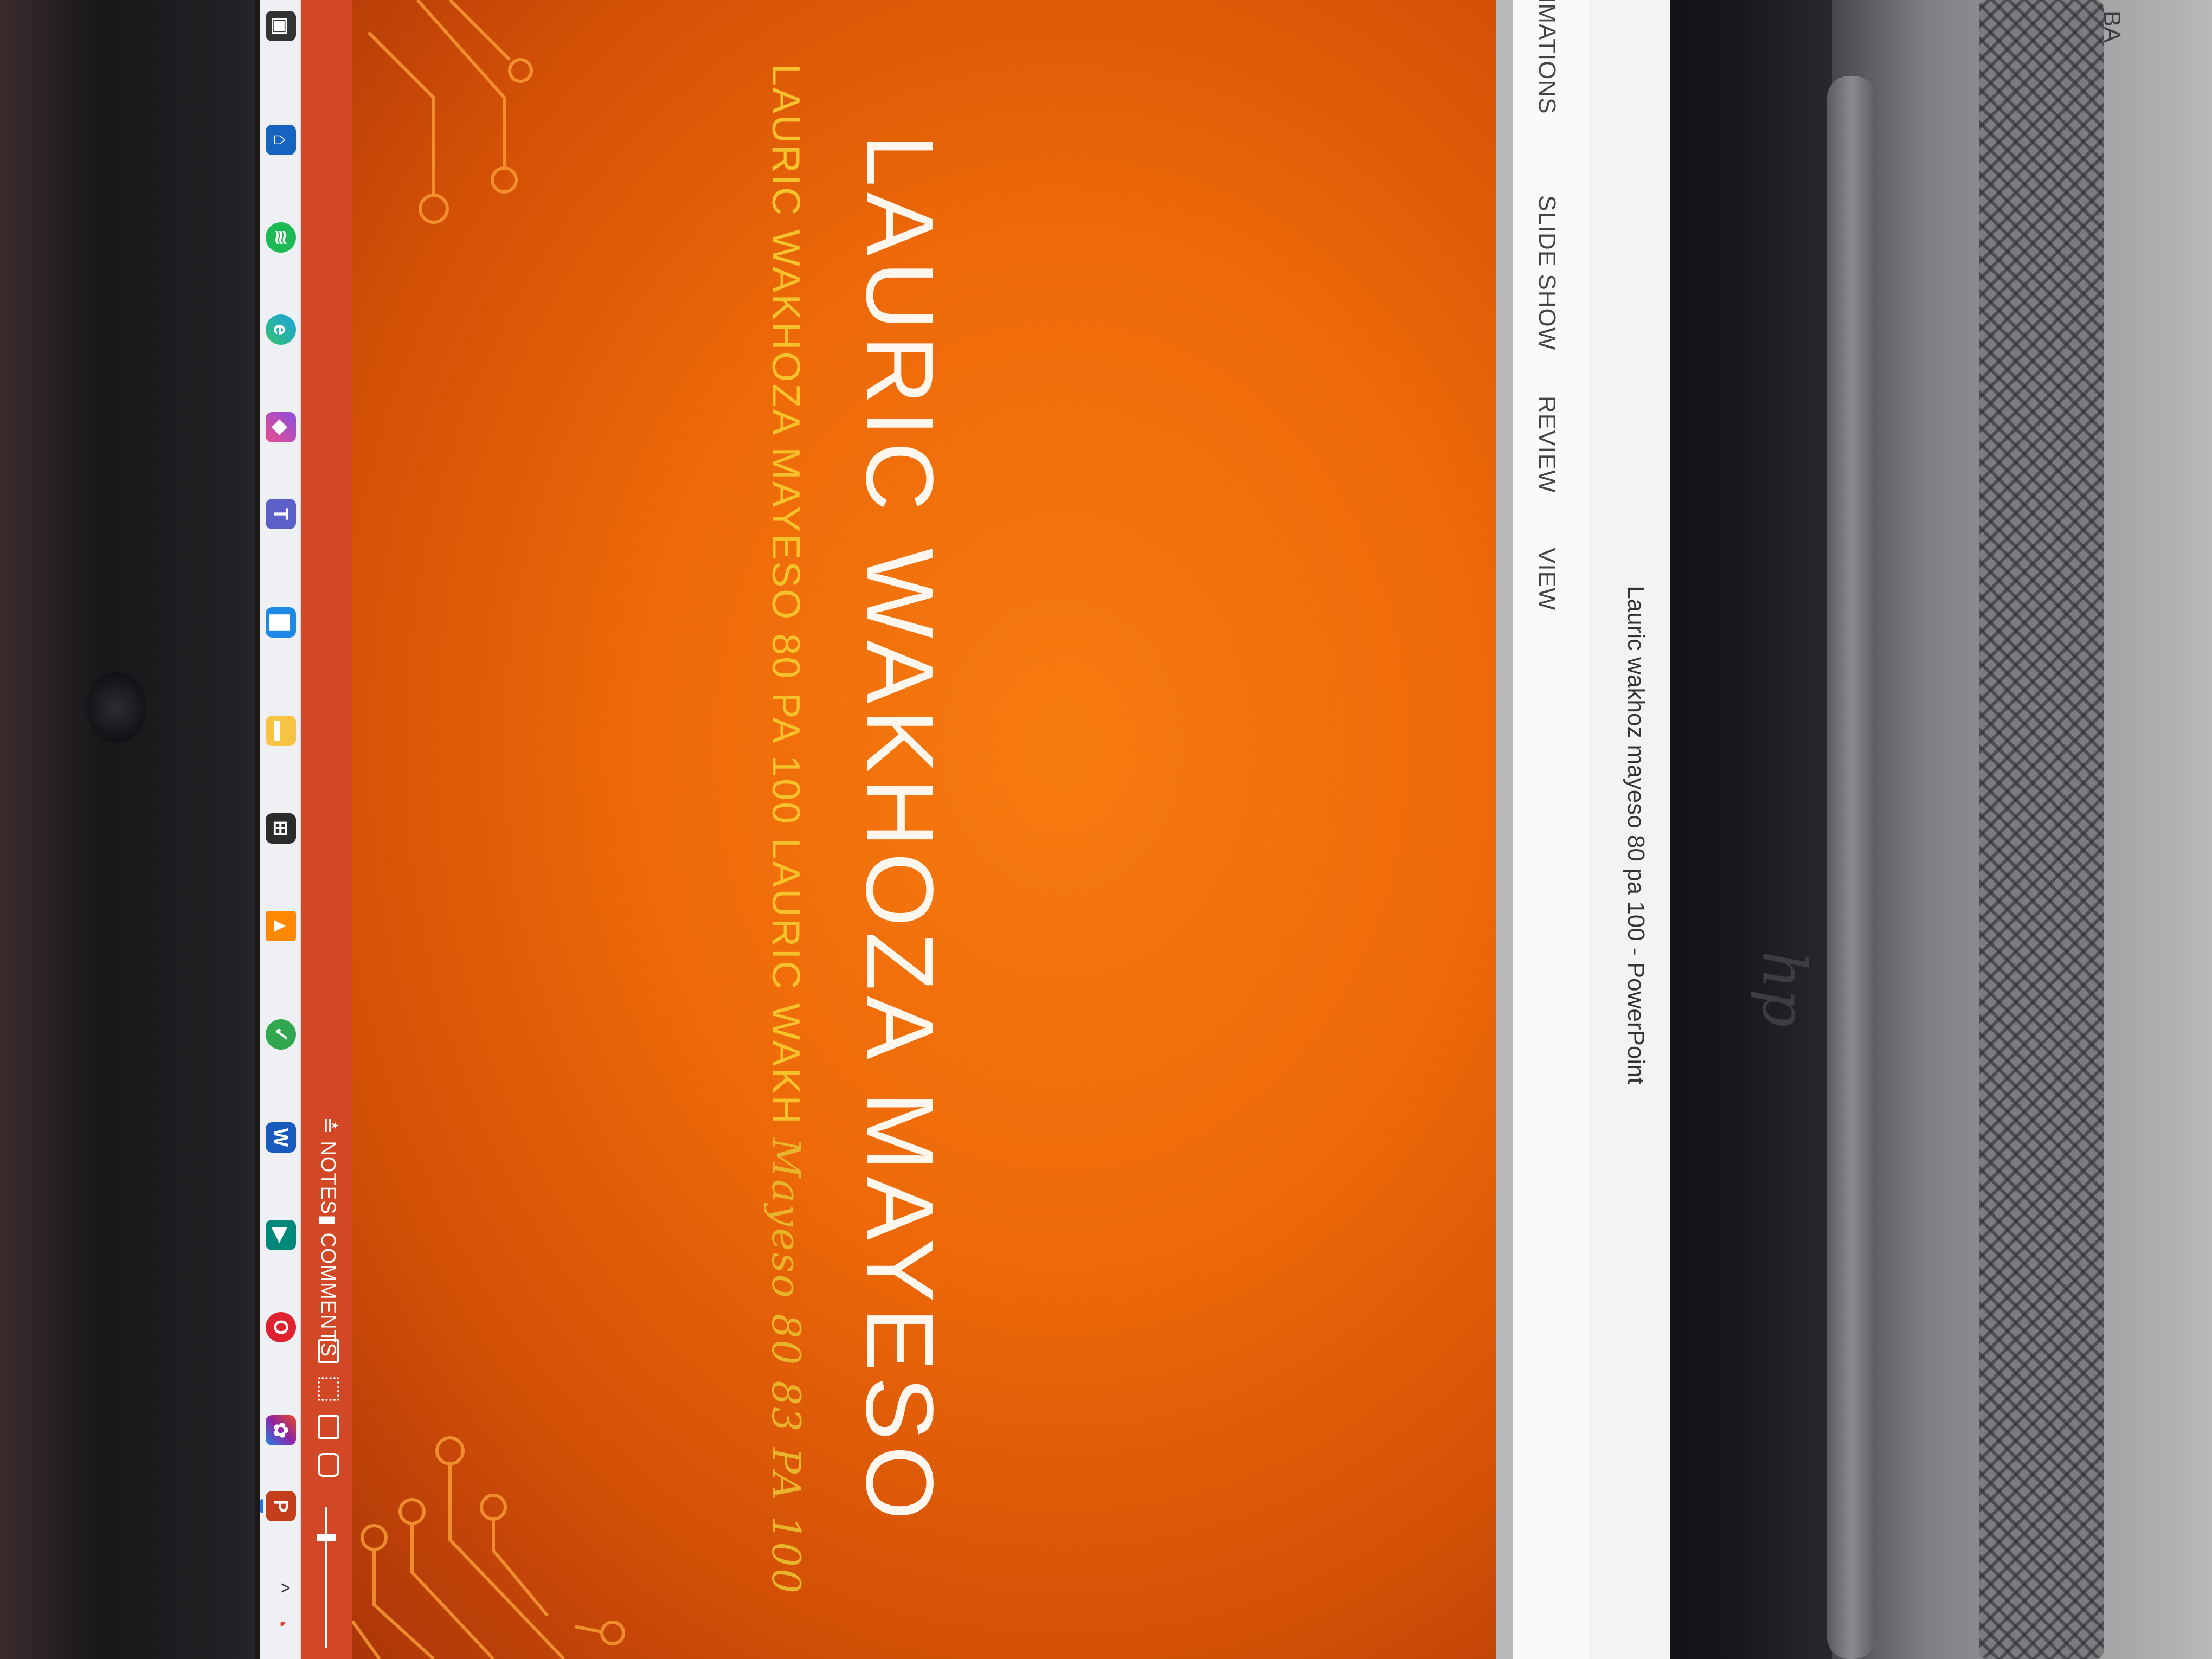 This screenshot has width=2212, height=1659. Describe the element at coordinates (281, 731) in the screenshot. I see `file-explorer-icon: ▬` at that location.